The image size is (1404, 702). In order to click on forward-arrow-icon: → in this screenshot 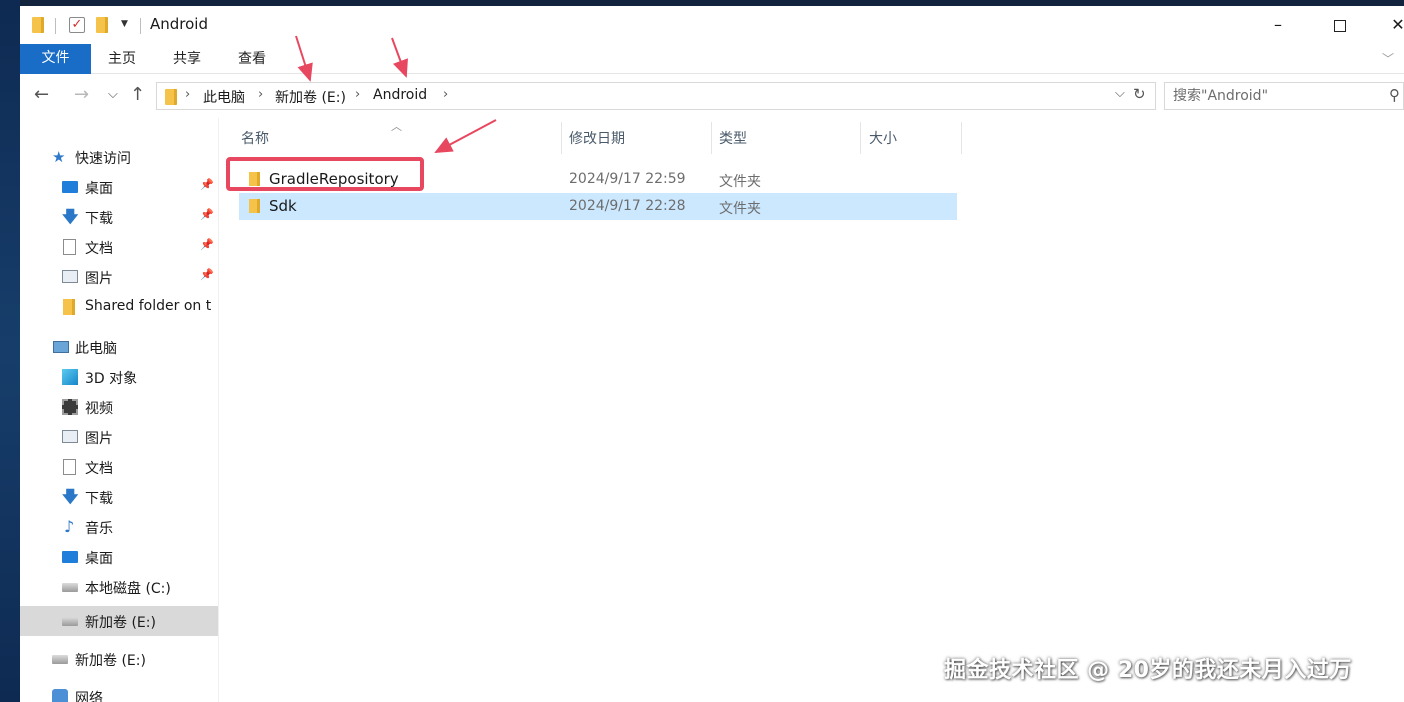, I will do `click(81, 95)`.